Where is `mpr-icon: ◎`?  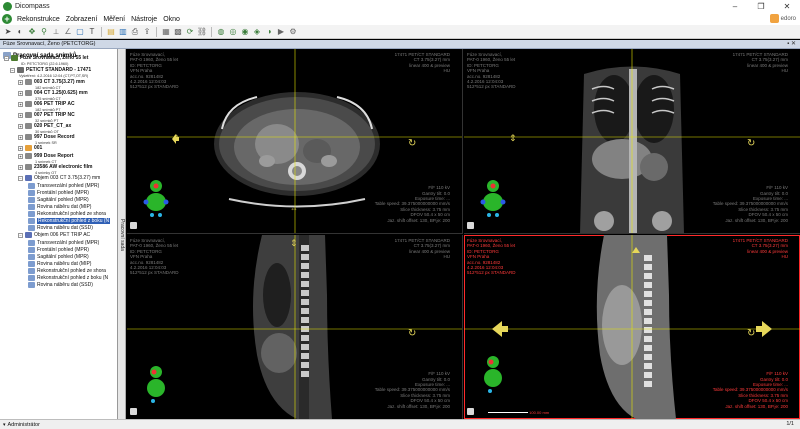 mpr-icon: ◎ is located at coordinates (233, 32).